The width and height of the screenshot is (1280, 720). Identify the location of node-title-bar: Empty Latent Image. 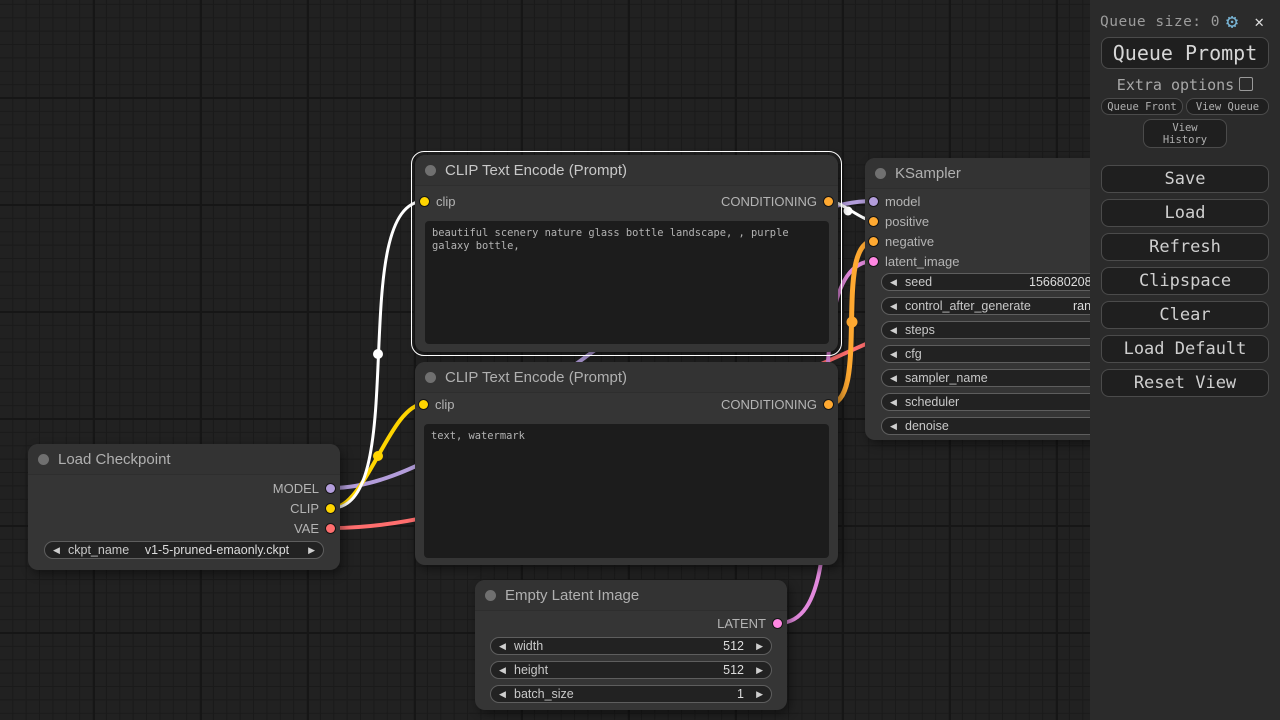
(631, 595).